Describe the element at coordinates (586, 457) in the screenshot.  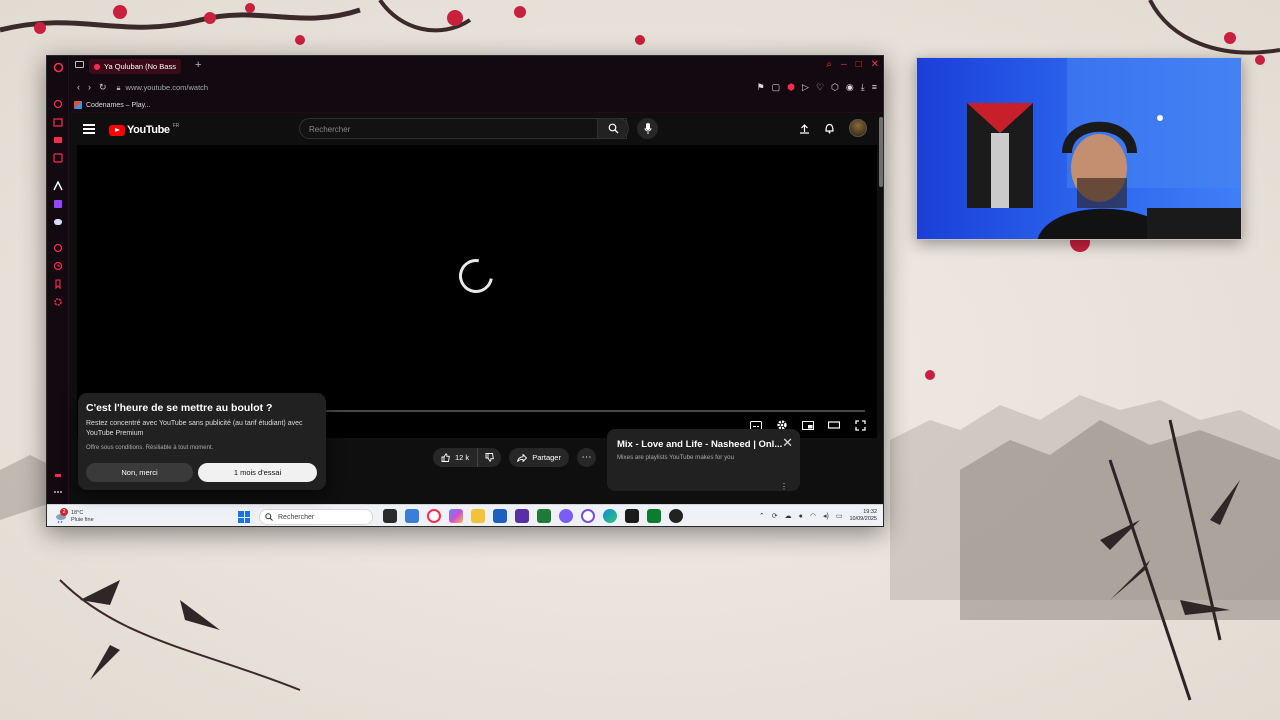
I see `more-actions-button: ⋯` at that location.